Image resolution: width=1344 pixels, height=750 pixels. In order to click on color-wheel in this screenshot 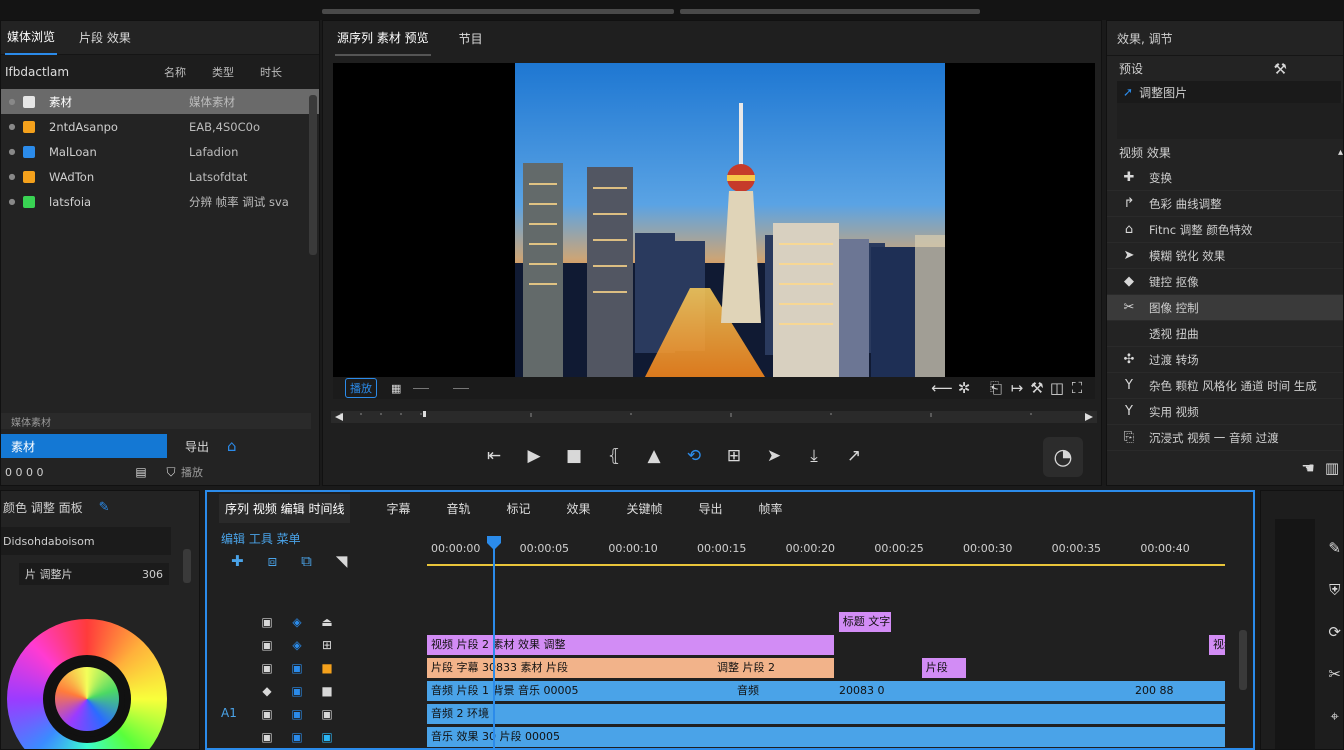, I will do `click(87, 684)`.